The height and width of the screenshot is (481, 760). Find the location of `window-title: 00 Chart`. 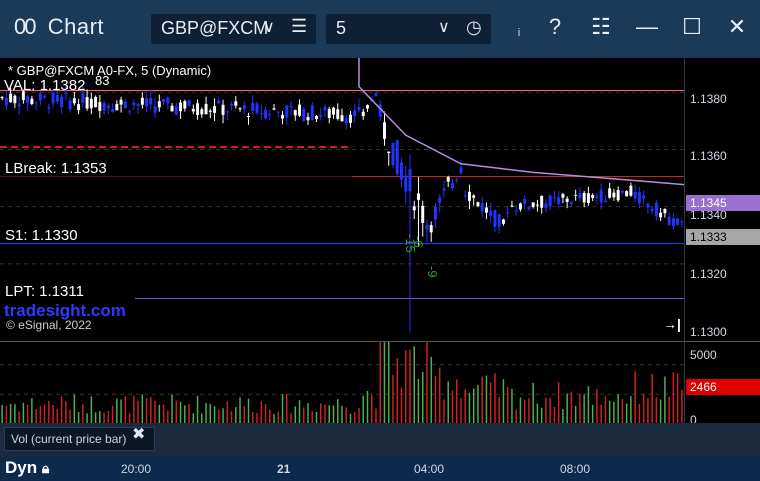

window-title: 00 Chart is located at coordinates (59, 27).